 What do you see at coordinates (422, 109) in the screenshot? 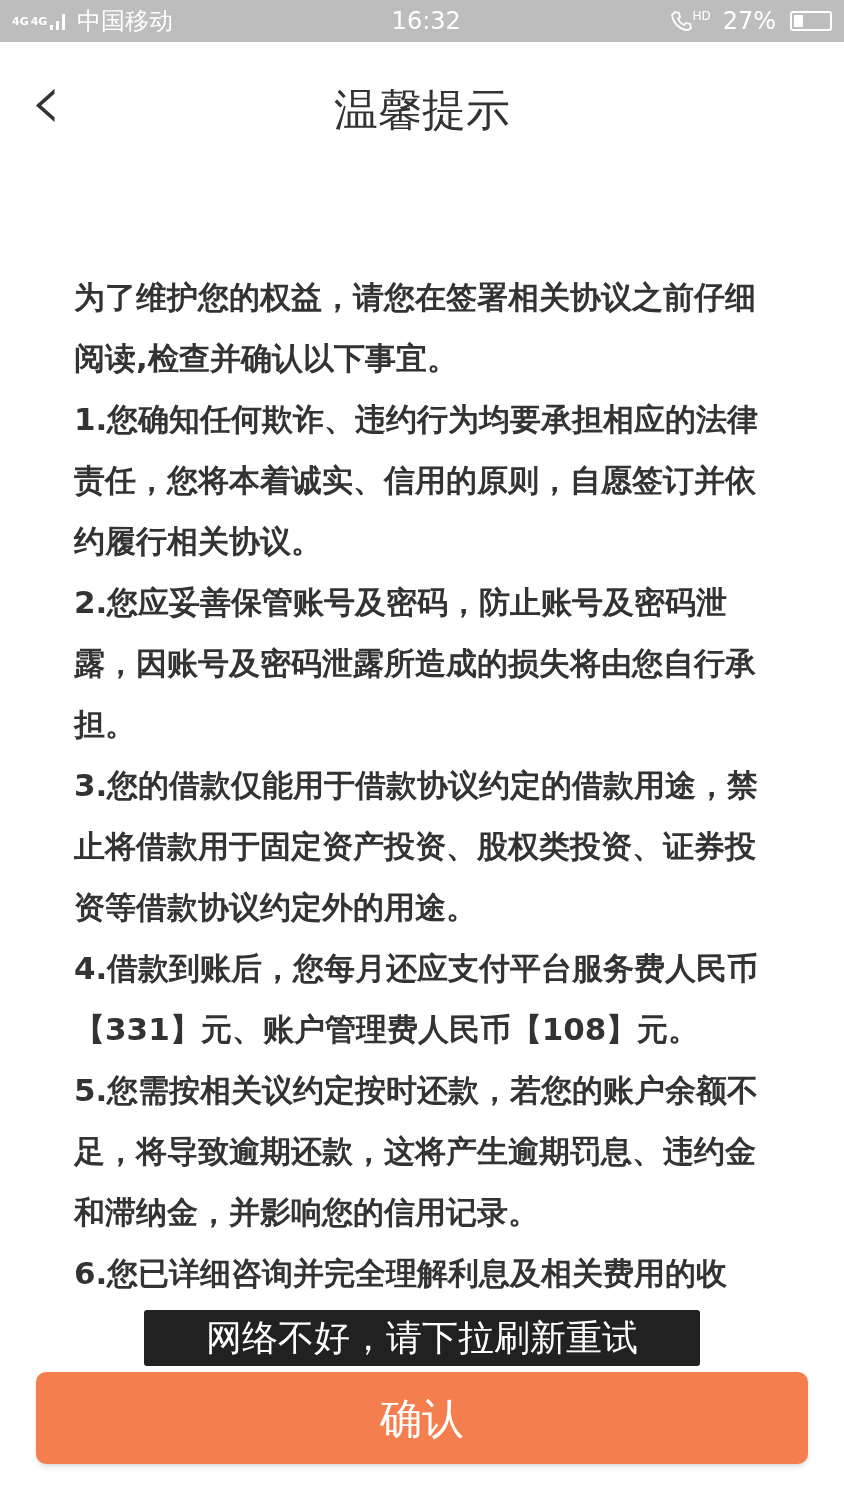
I see `page-title: 温馨提示` at bounding box center [422, 109].